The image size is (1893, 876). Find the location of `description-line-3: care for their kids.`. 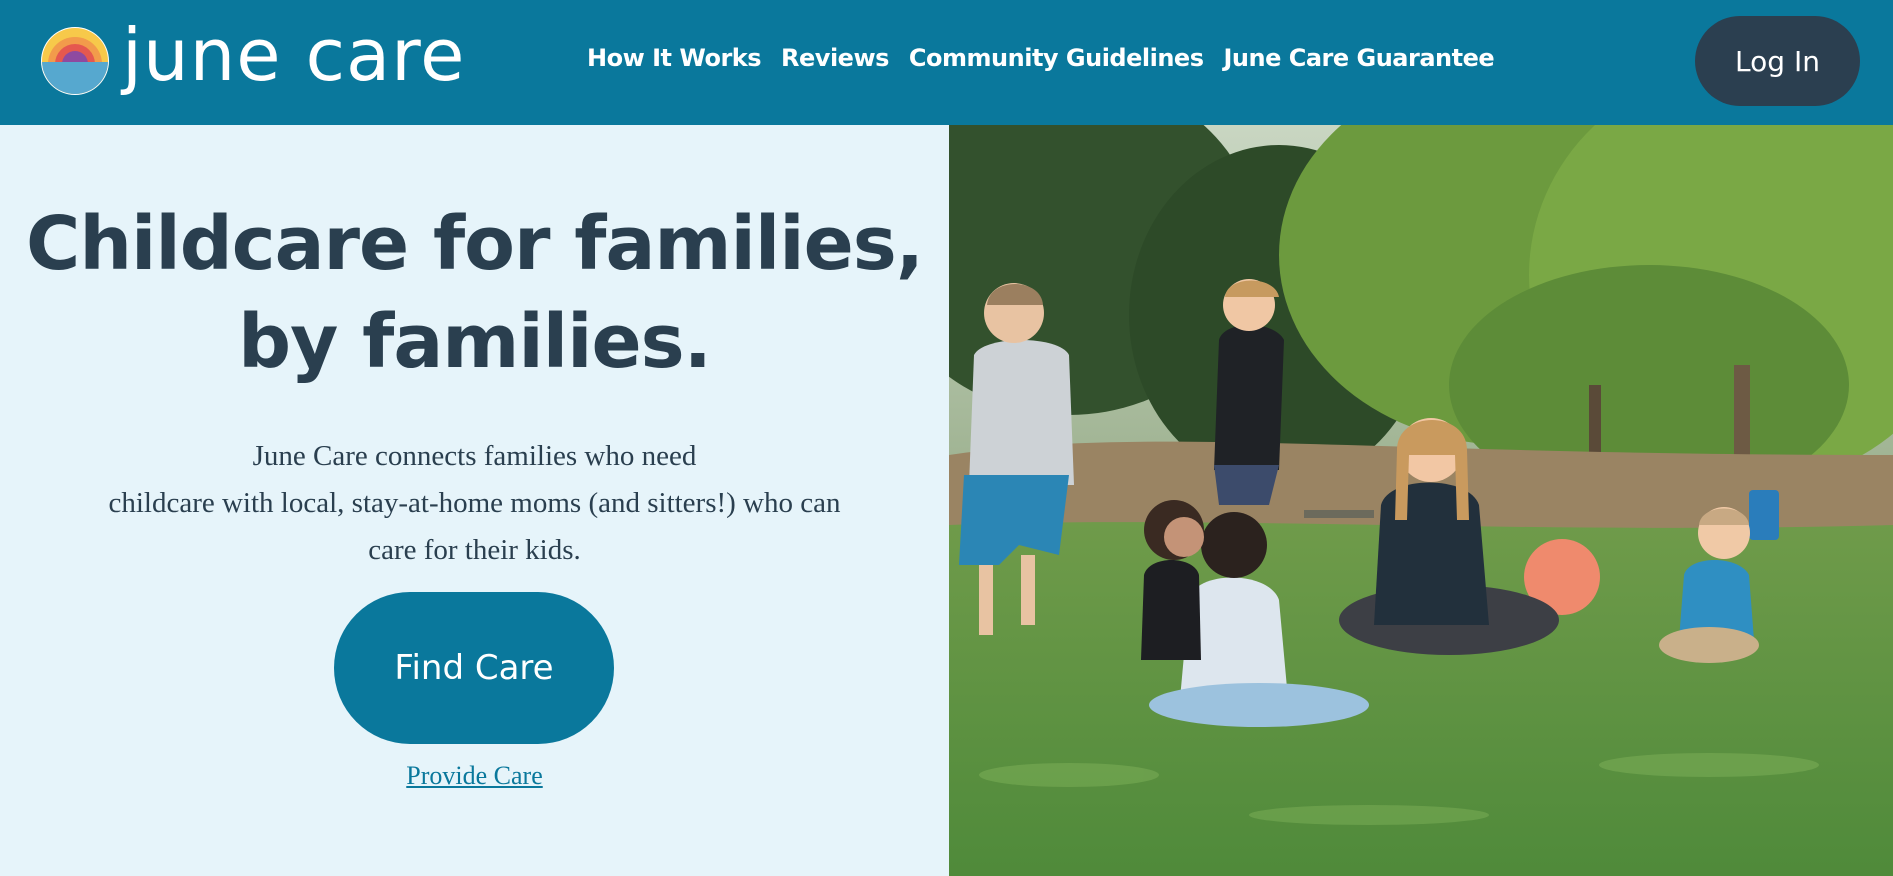

description-line-3: care for their kids. is located at coordinates (474, 550).